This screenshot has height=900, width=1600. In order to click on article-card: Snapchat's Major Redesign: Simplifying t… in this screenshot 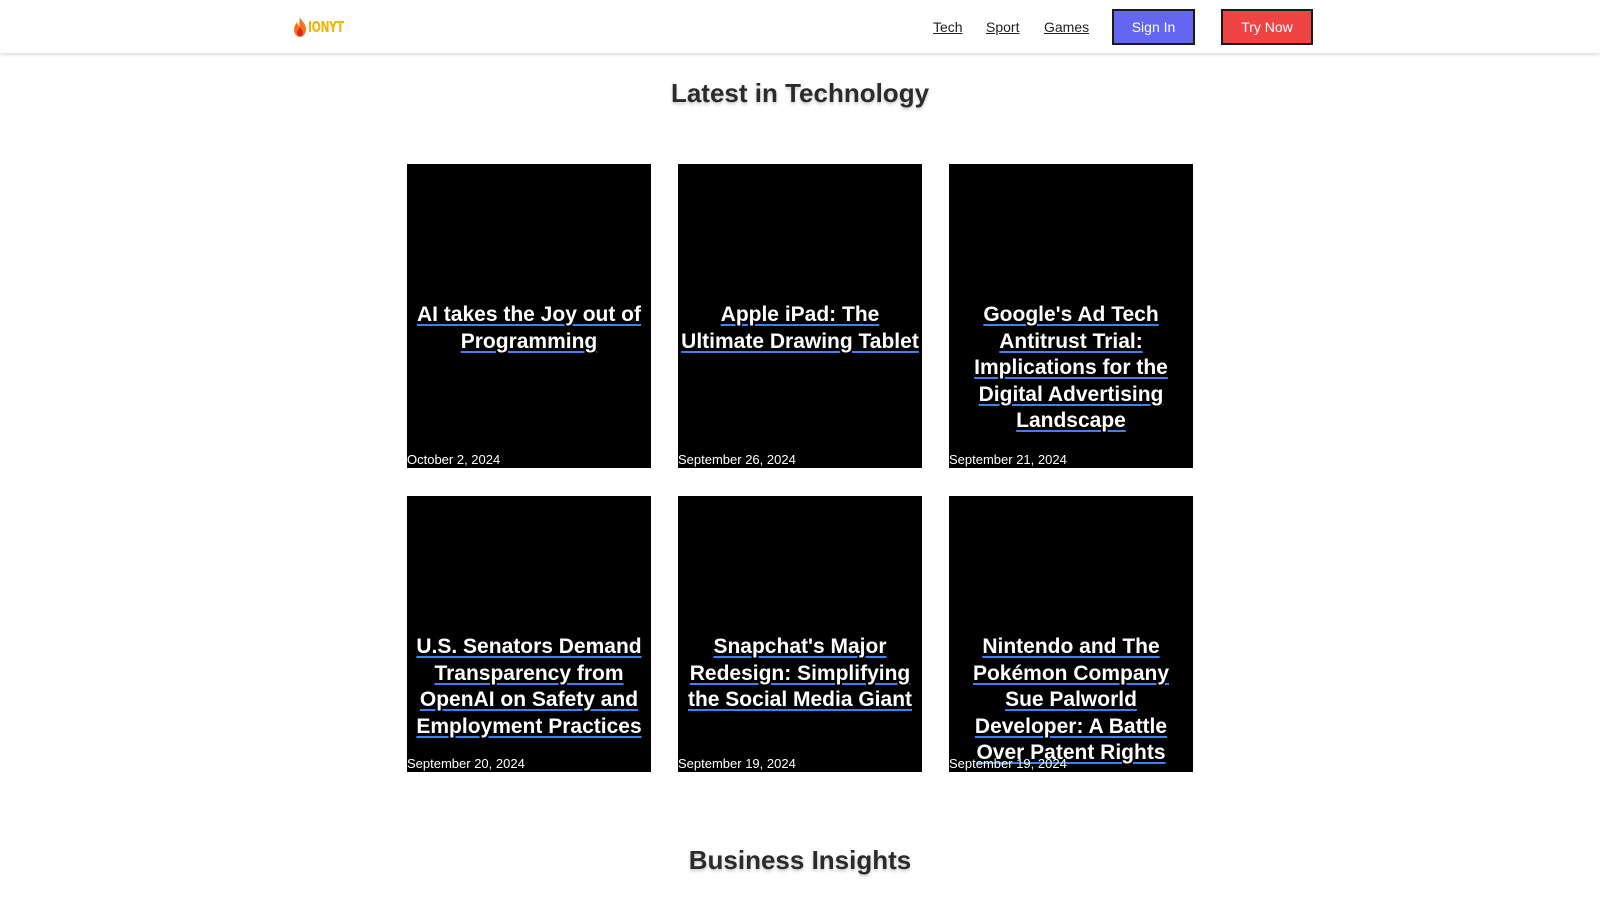, I will do `click(800, 634)`.